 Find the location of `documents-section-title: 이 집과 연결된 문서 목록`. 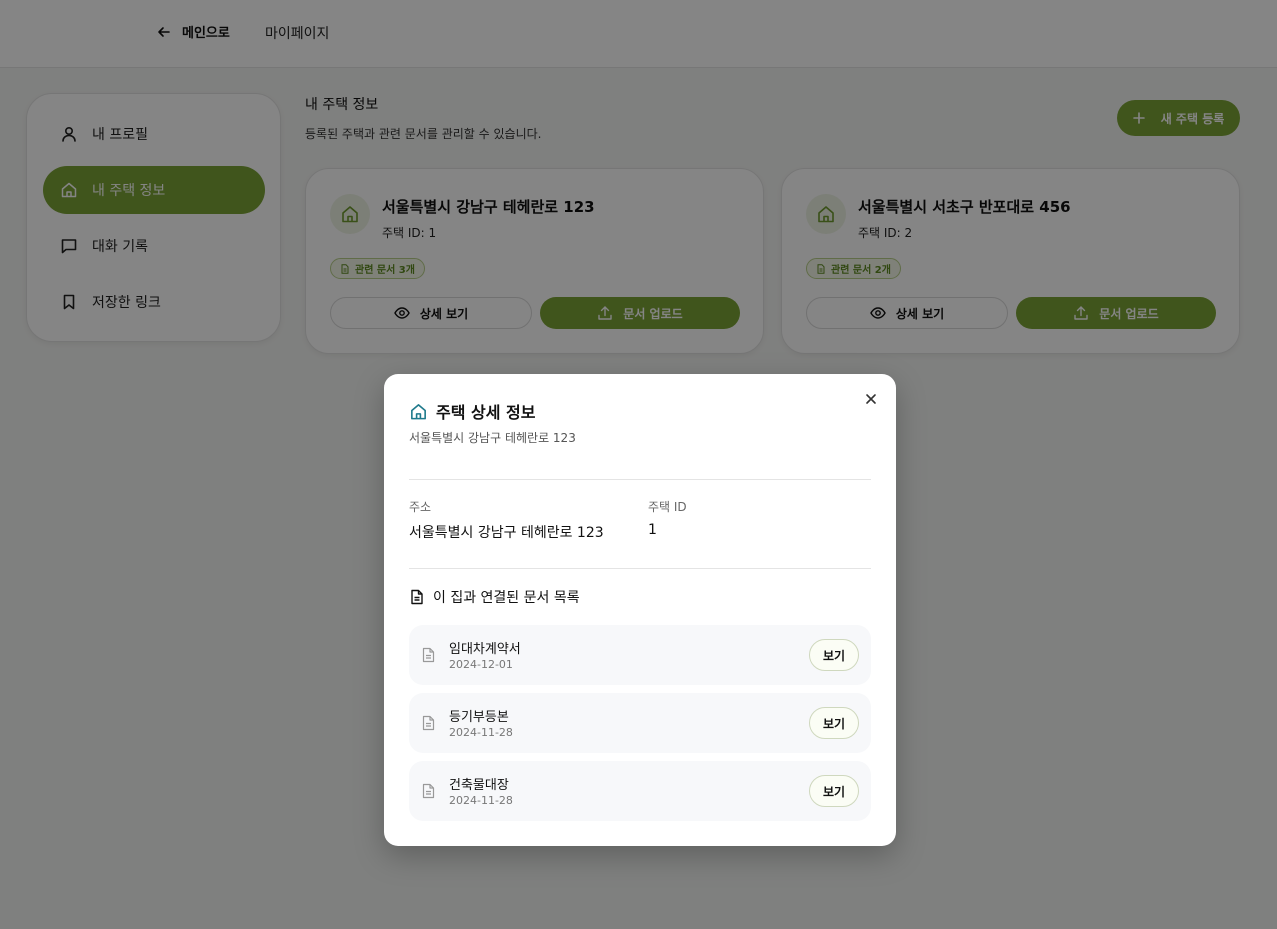

documents-section-title: 이 집과 연결된 문서 목록 is located at coordinates (494, 597).